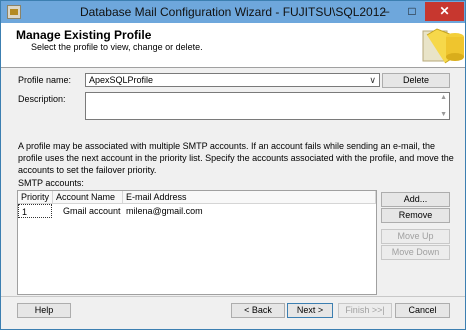 The width and height of the screenshot is (466, 330). Describe the element at coordinates (93, 211) in the screenshot. I see `account-name-cell: Gmail account` at that location.